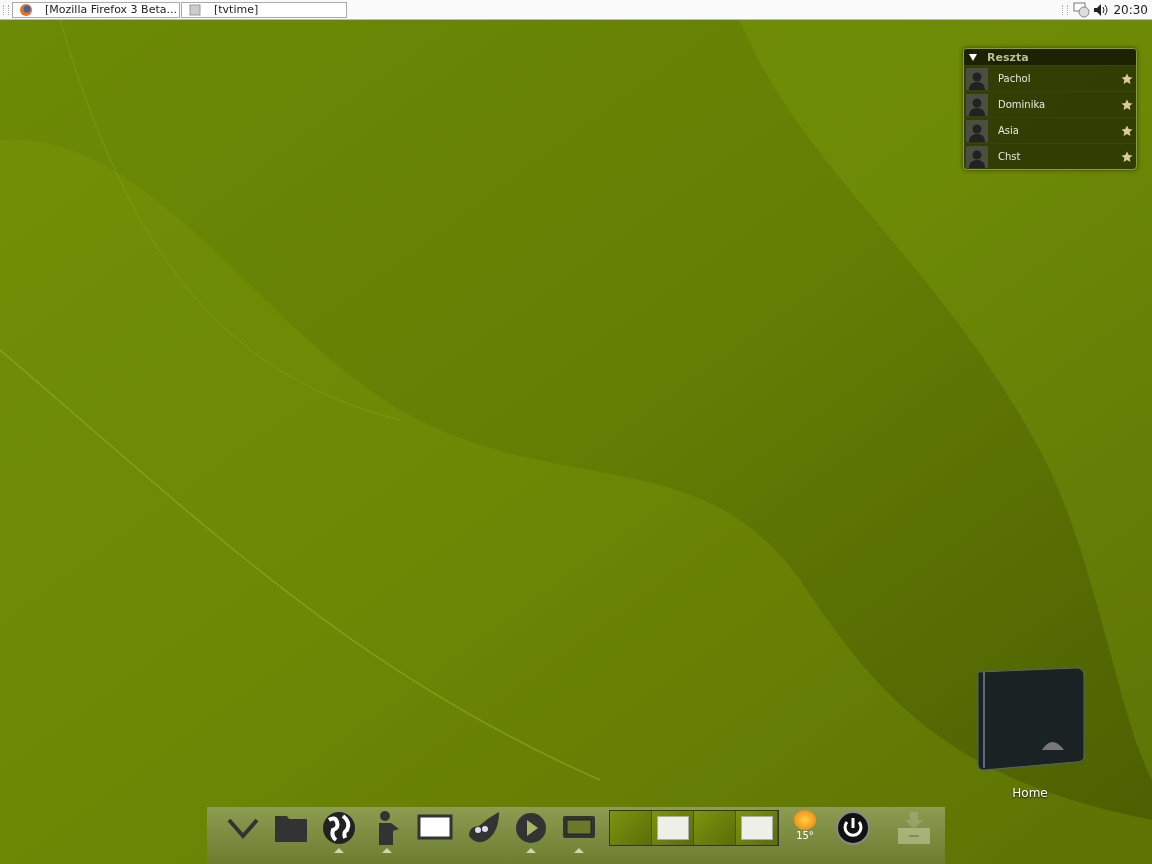  I want to click on expand-triangle-icon, so click(973, 57).